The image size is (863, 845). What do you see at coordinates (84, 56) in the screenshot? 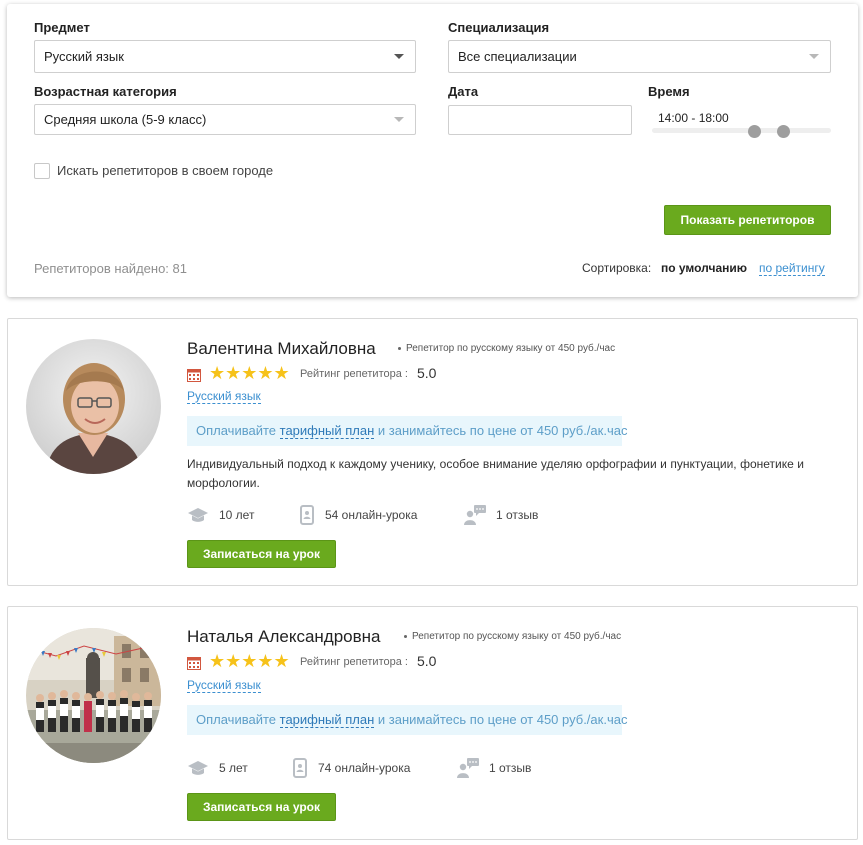
I see `subject-select-value: Русский язык` at bounding box center [84, 56].